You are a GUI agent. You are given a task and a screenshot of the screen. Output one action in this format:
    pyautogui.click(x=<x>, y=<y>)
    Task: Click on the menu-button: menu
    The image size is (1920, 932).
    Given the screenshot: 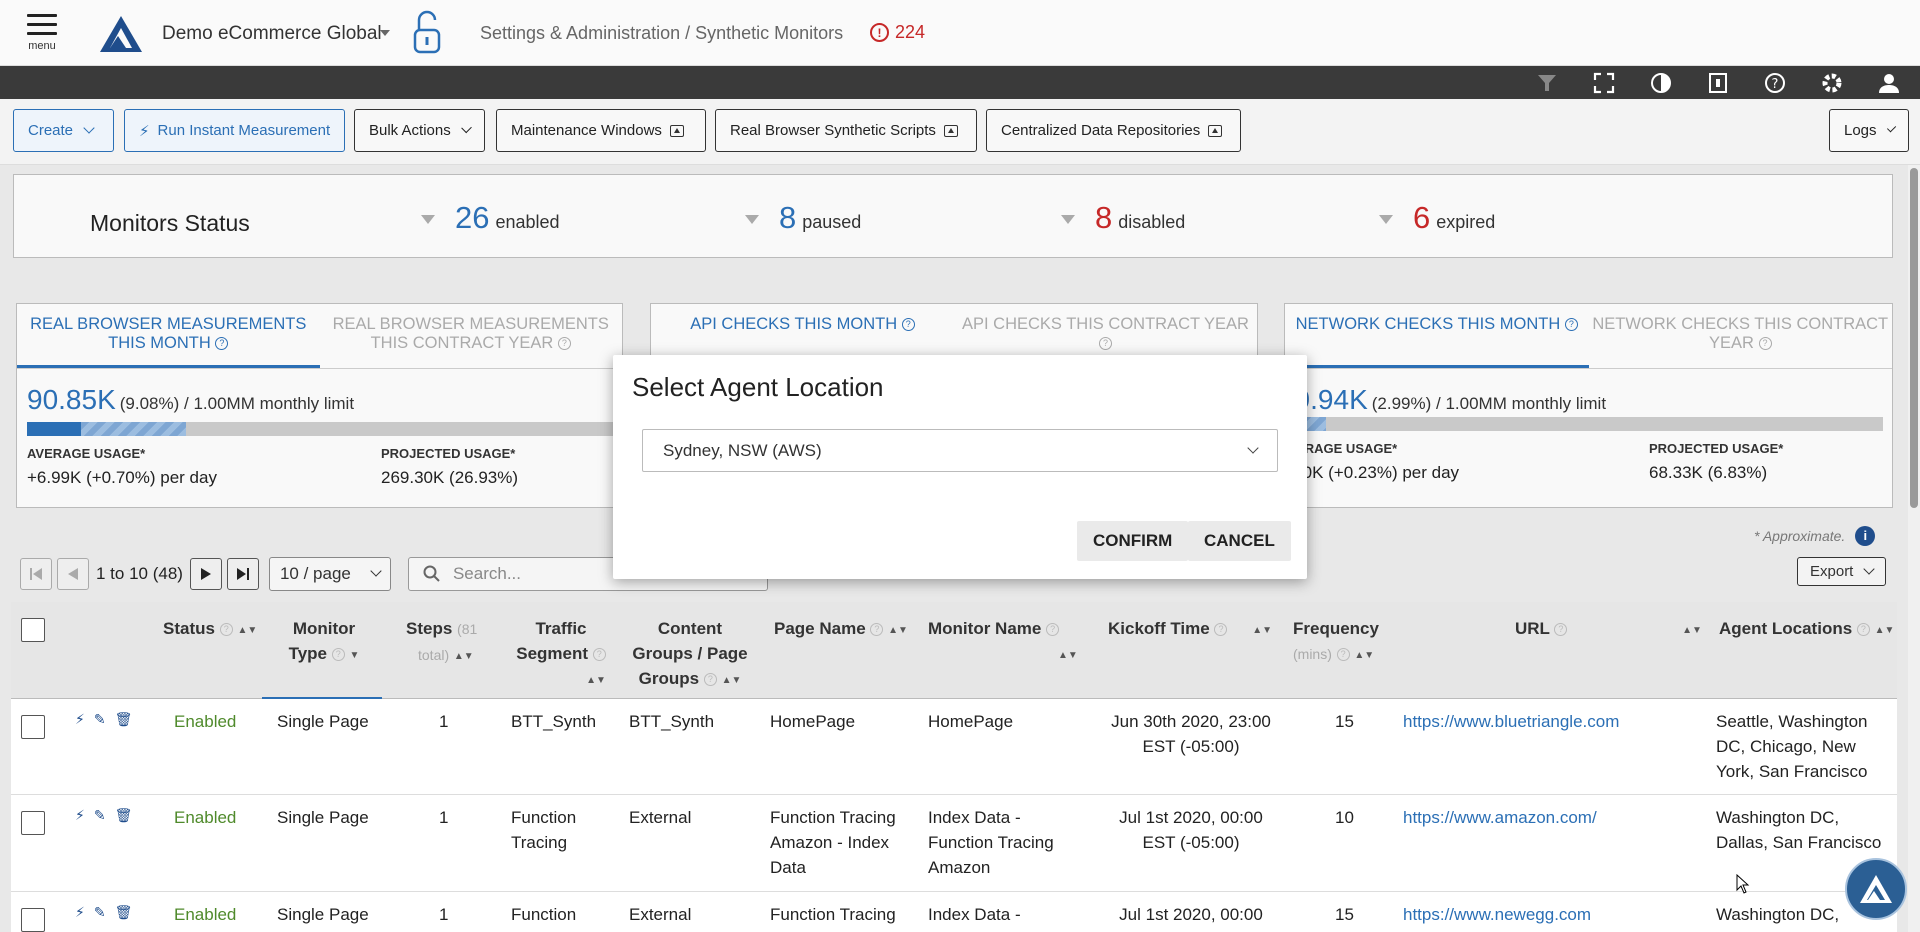 What is the action you would take?
    pyautogui.click(x=42, y=33)
    